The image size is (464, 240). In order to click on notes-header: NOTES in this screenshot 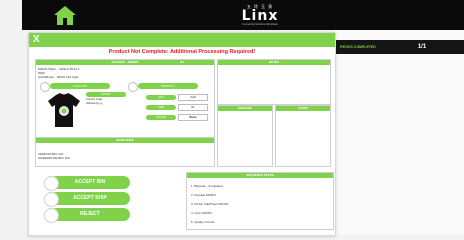, I will do `click(274, 62)`.